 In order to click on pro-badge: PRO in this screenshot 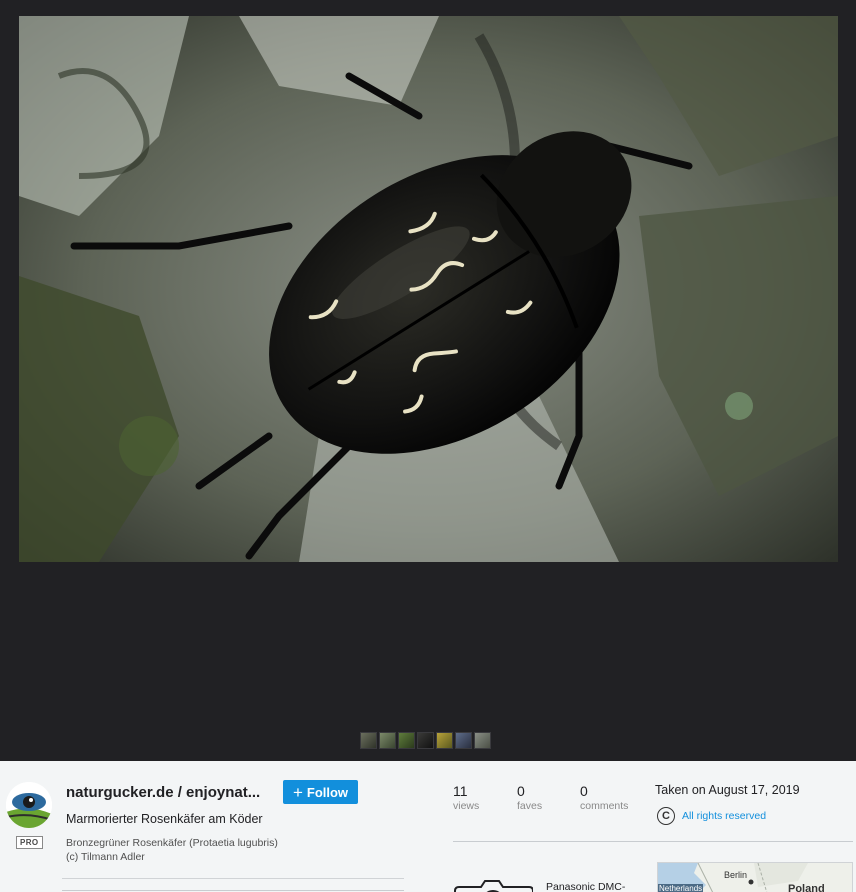, I will do `click(29, 842)`.